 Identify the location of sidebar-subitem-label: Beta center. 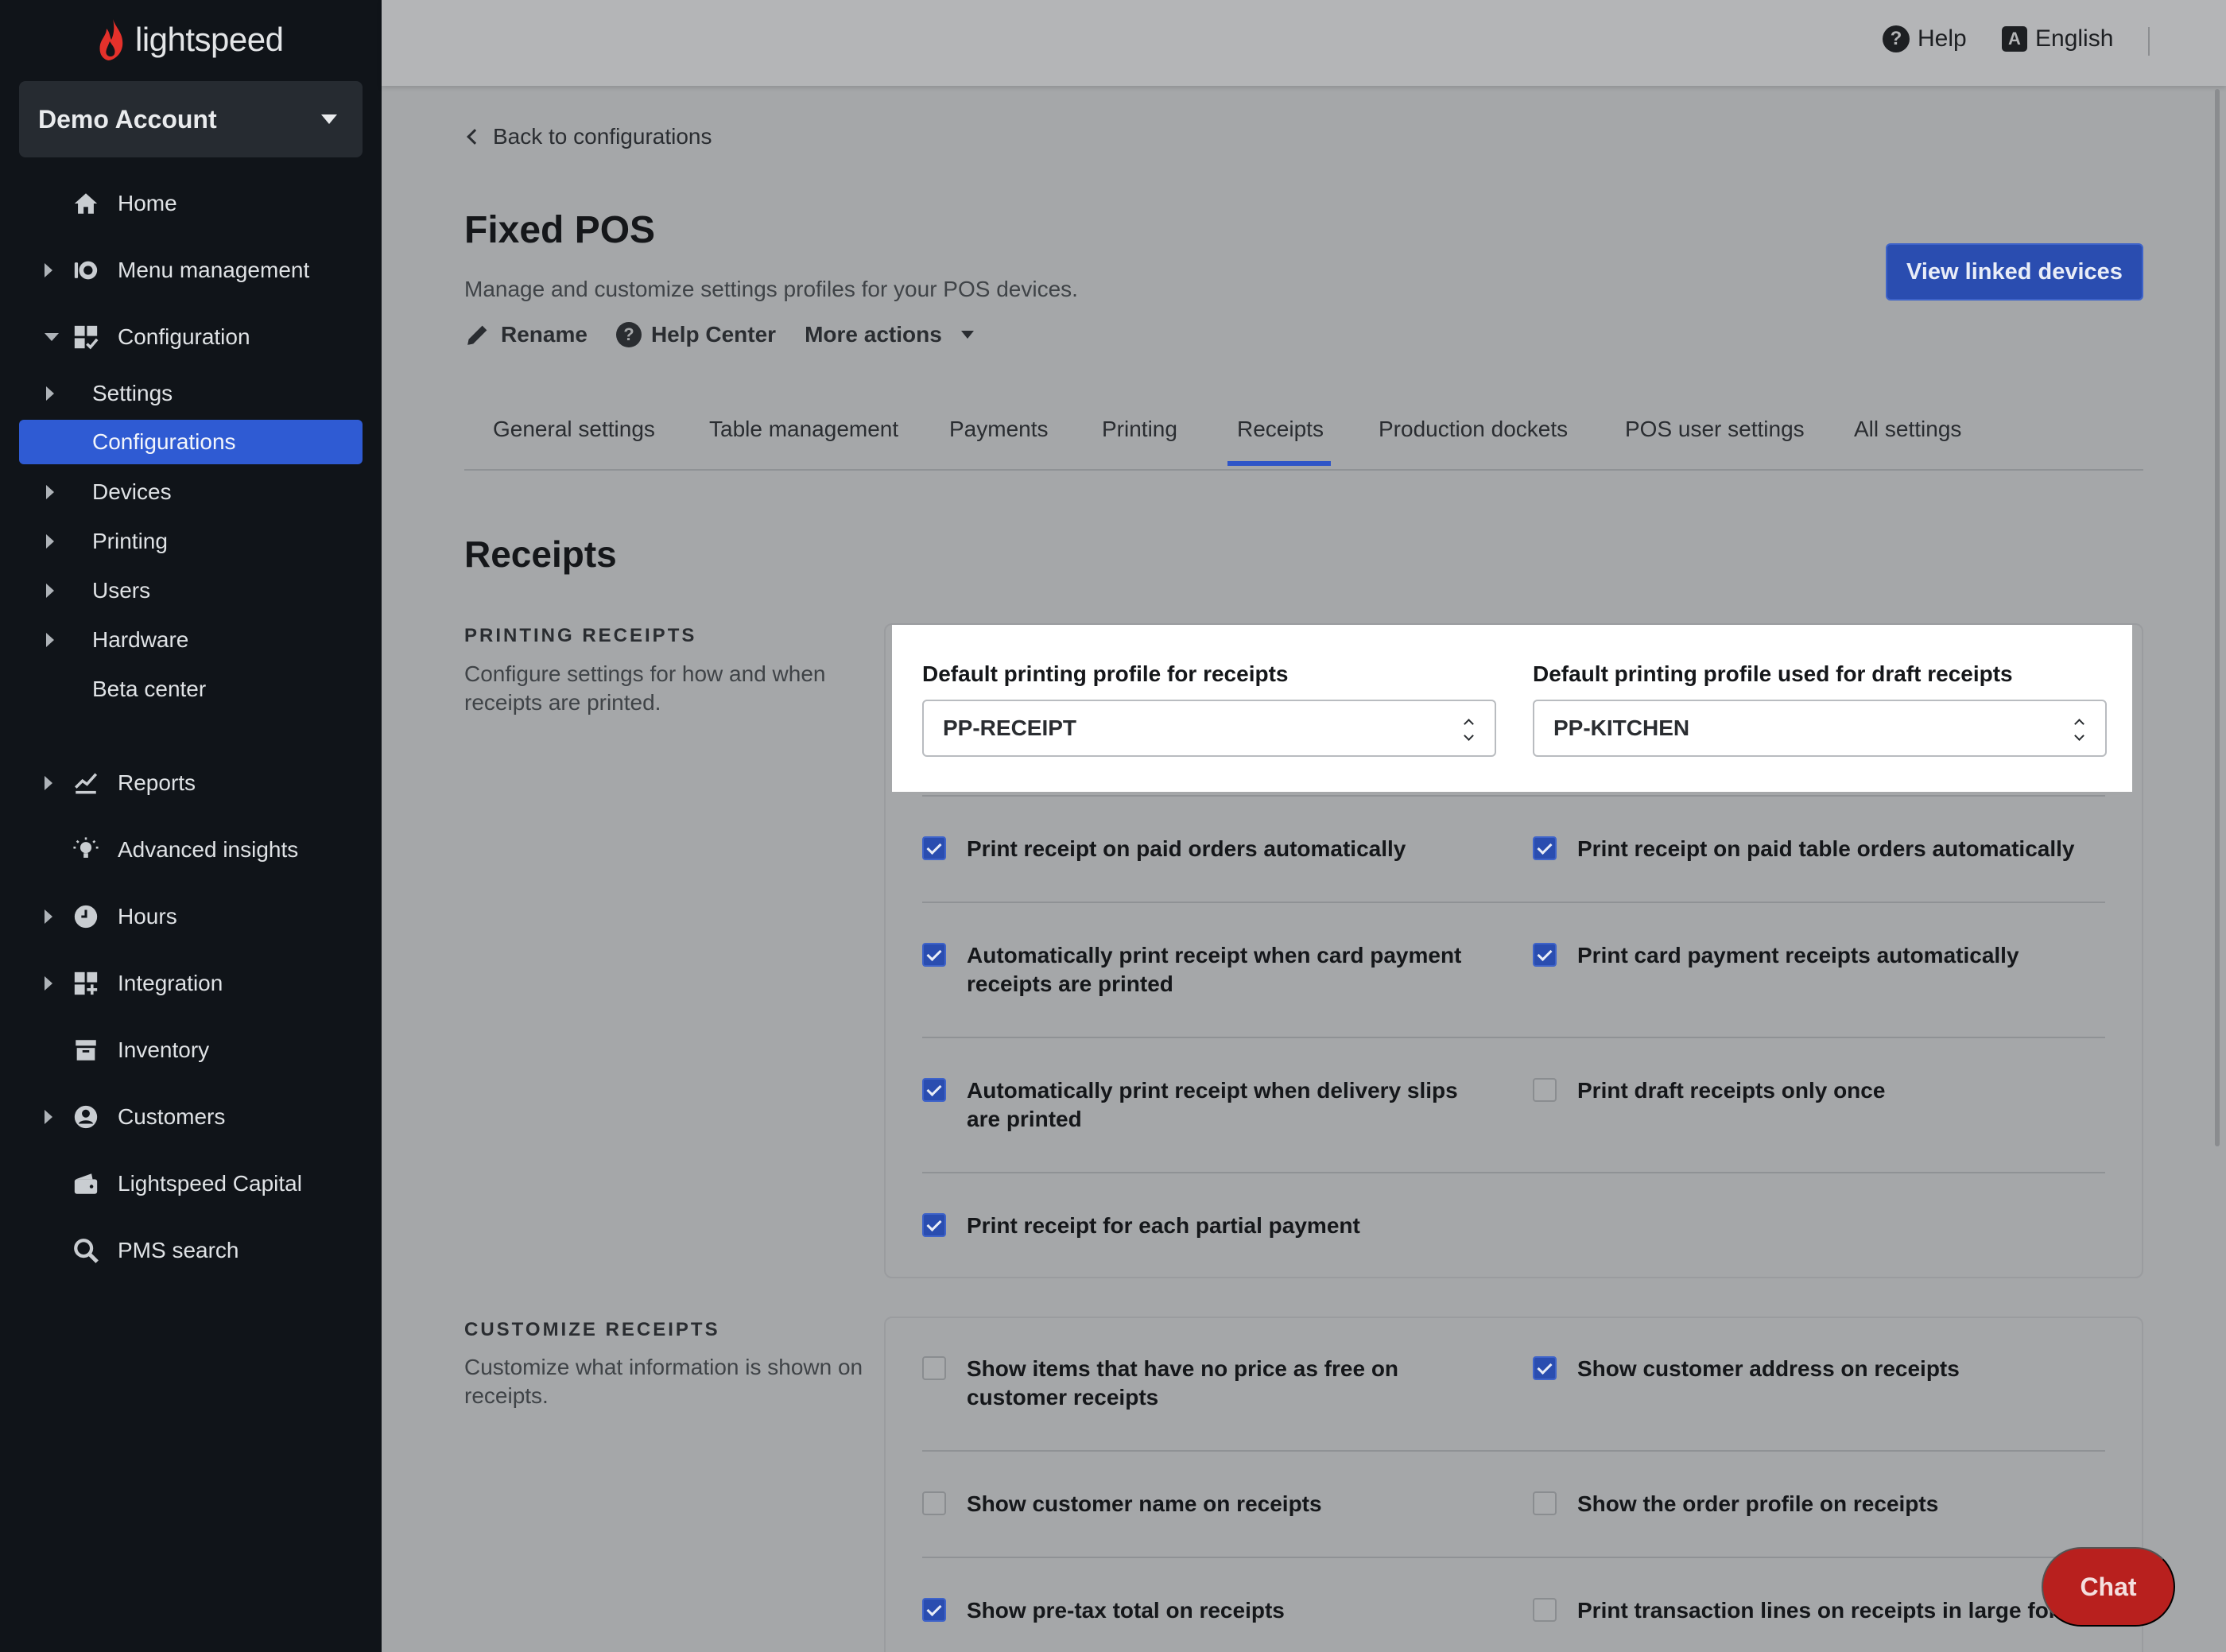
(149, 689).